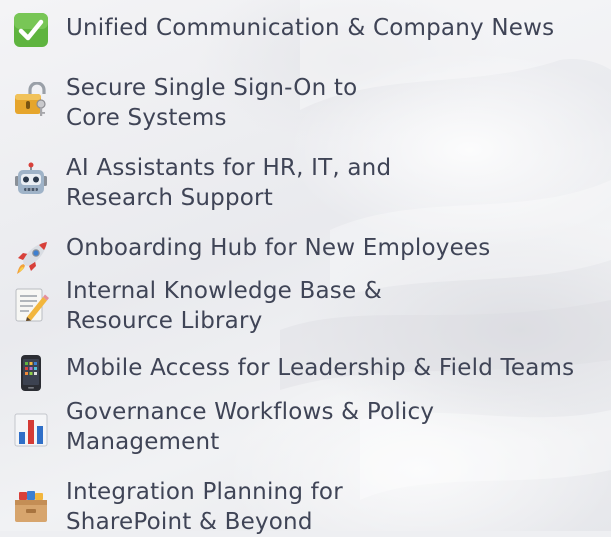 This screenshot has height=537, width=611. What do you see at coordinates (310, 28) in the screenshot?
I see `feature-label: Unified Communication & Company News` at bounding box center [310, 28].